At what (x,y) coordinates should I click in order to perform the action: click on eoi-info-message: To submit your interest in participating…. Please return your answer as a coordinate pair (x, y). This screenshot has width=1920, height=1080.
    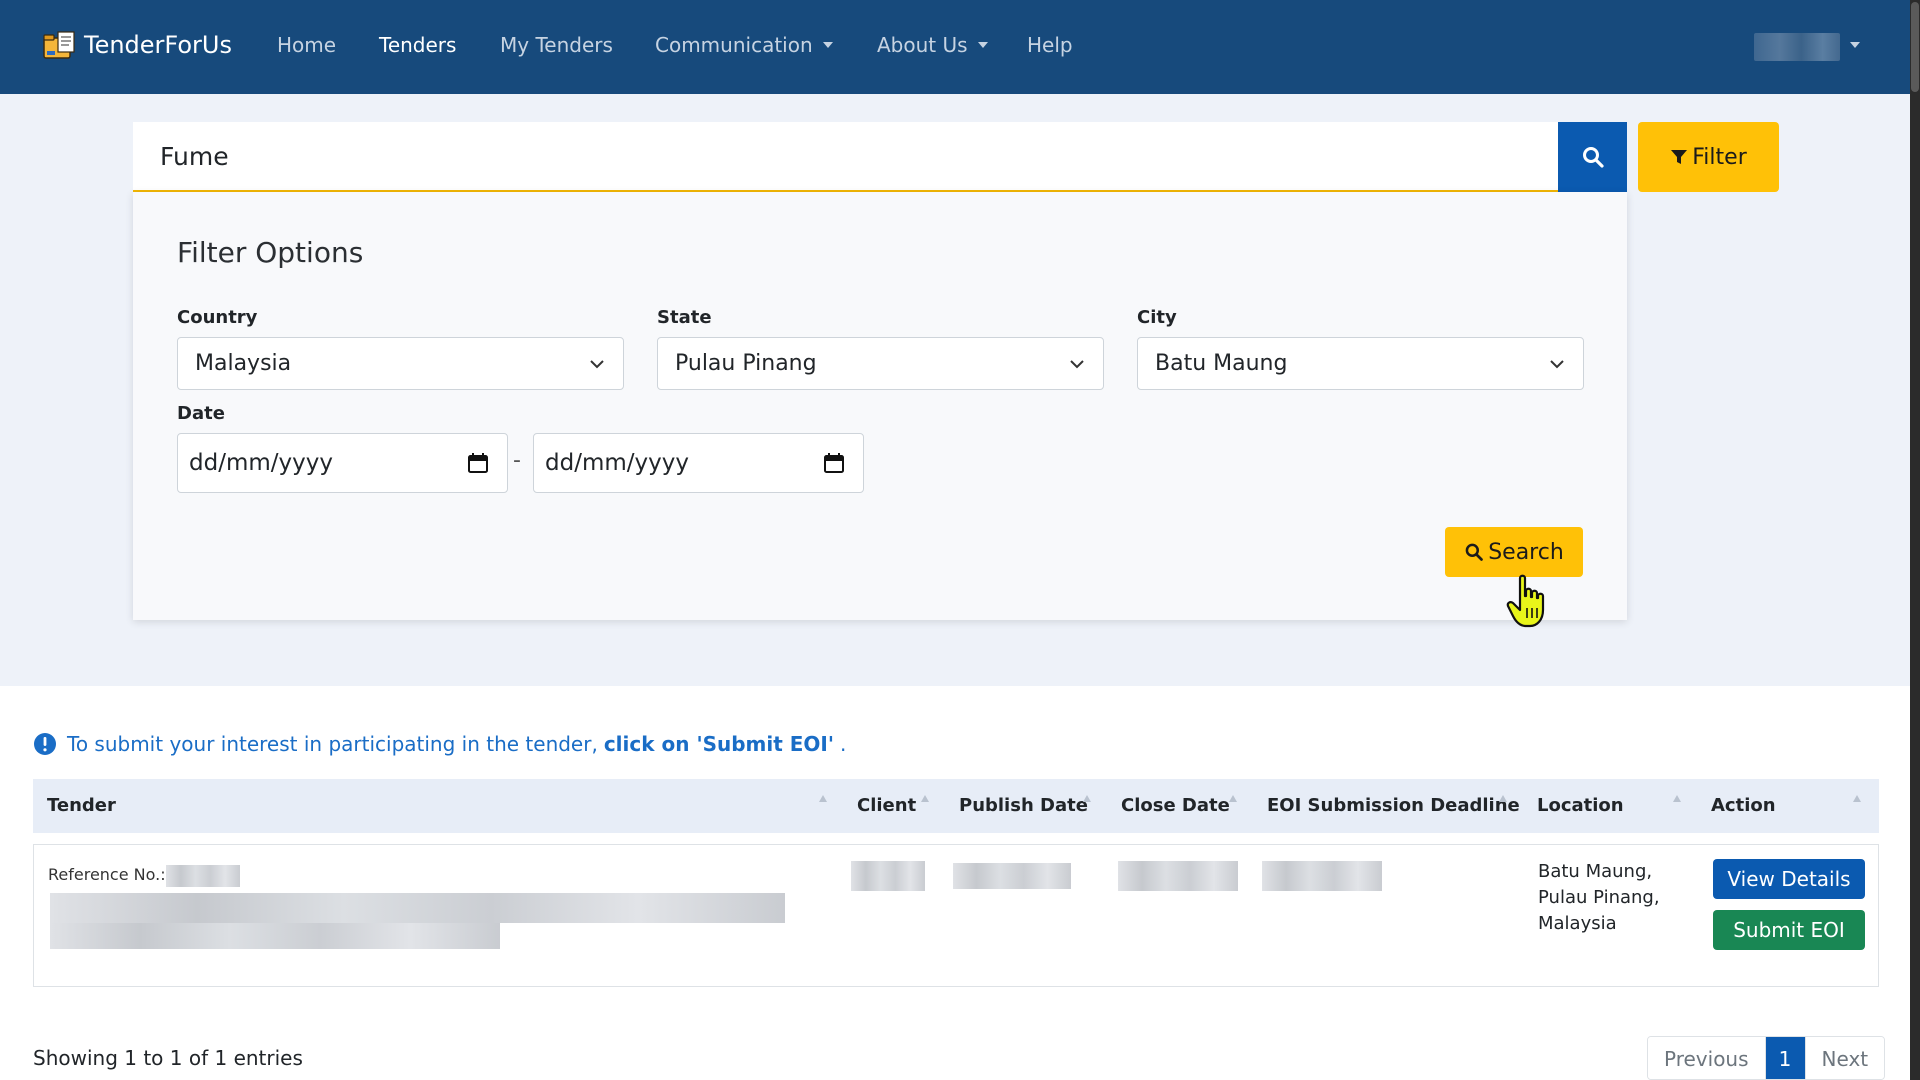
    Looking at the image, I should click on (439, 744).